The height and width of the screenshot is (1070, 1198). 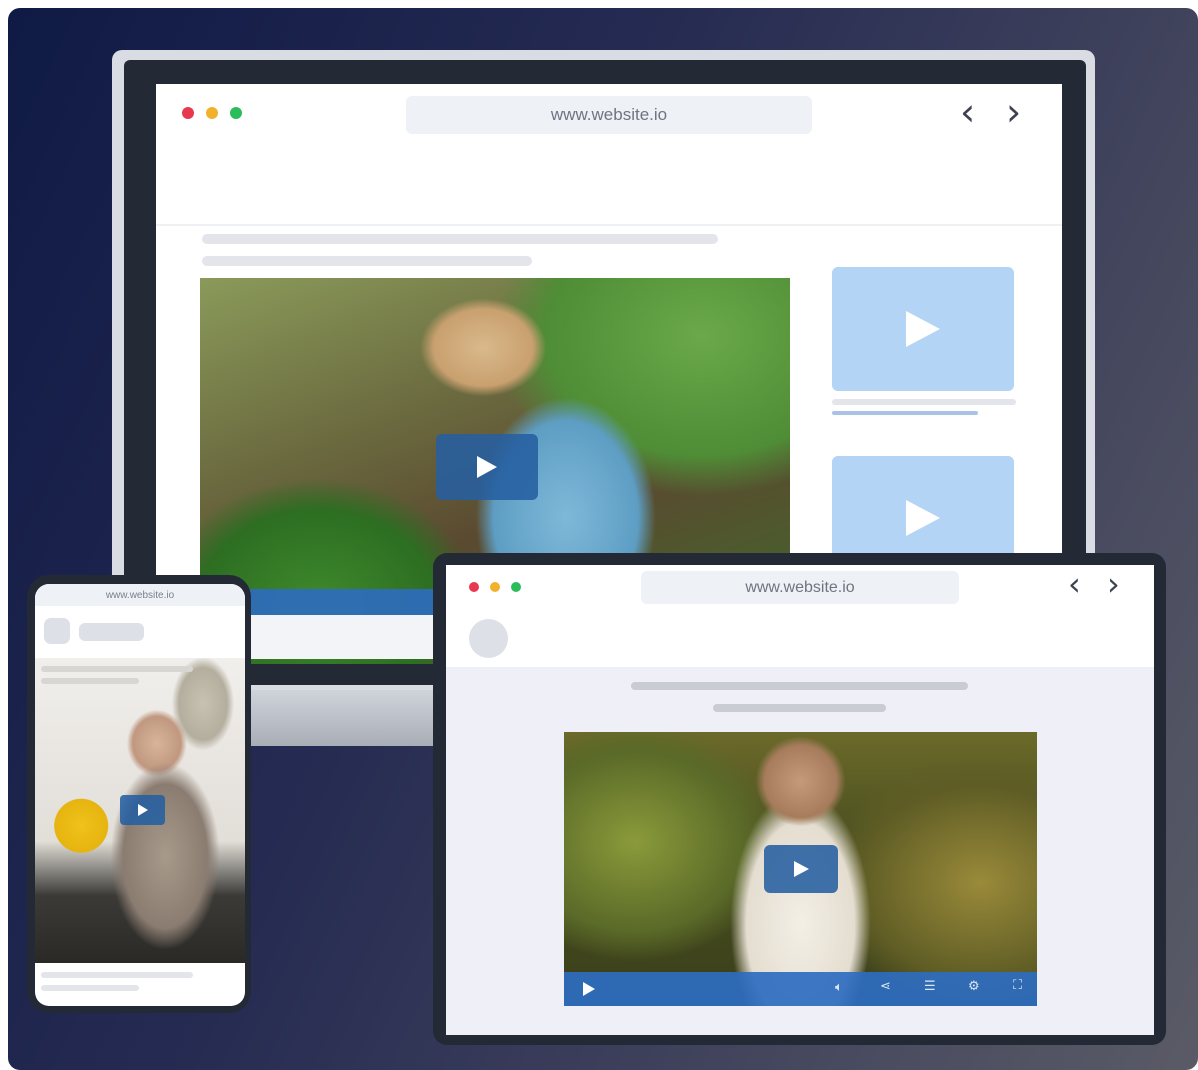 I want to click on phone-url-text: www.website.io, so click(x=140, y=595).